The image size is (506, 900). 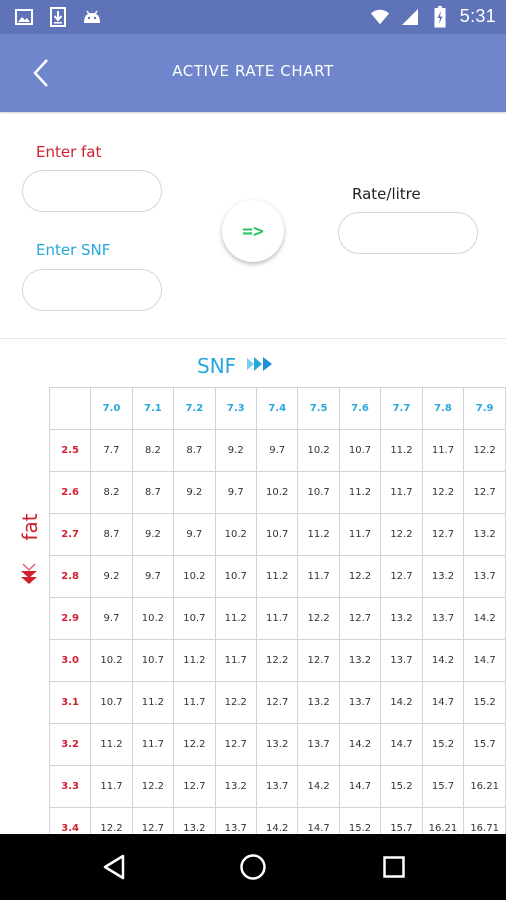 What do you see at coordinates (484, 820) in the screenshot?
I see `rate-cell: 16.71` at bounding box center [484, 820].